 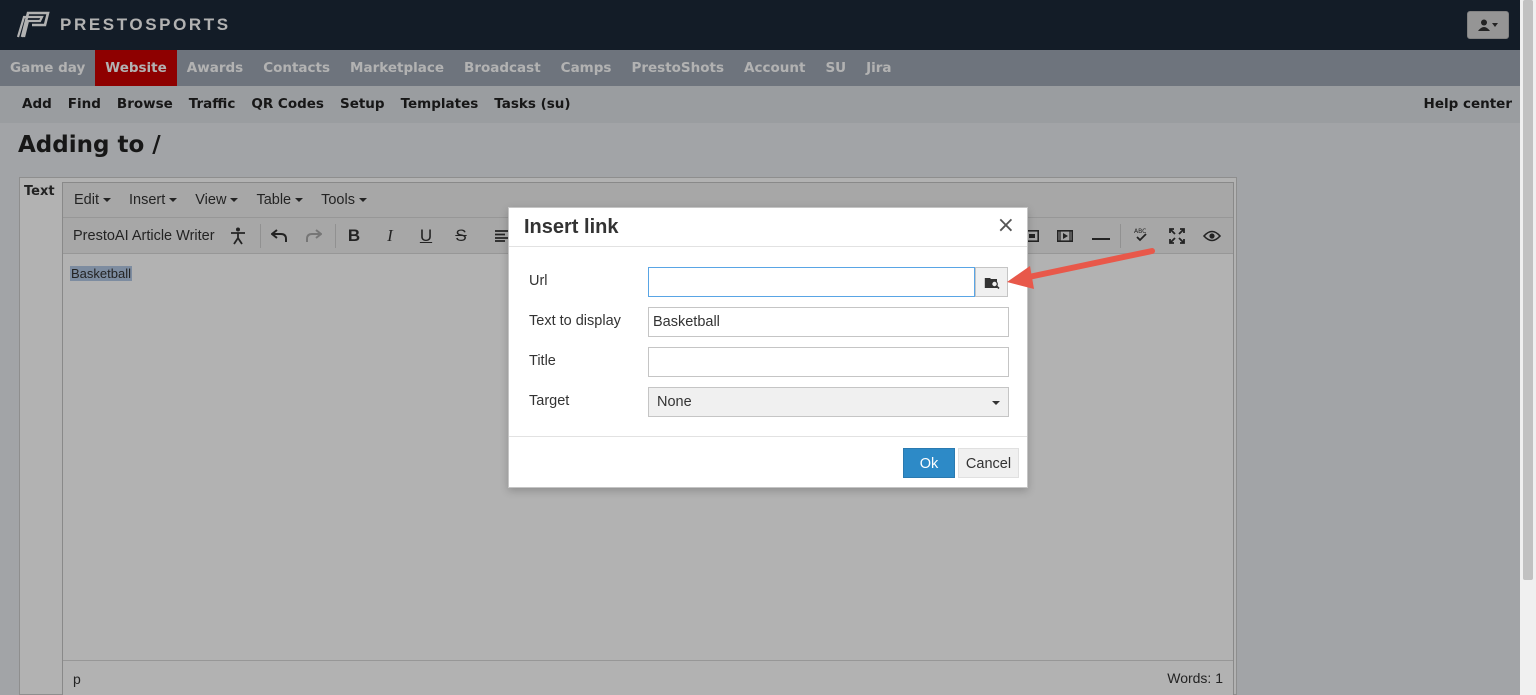 What do you see at coordinates (996, 403) in the screenshot?
I see `chevron-down-icon` at bounding box center [996, 403].